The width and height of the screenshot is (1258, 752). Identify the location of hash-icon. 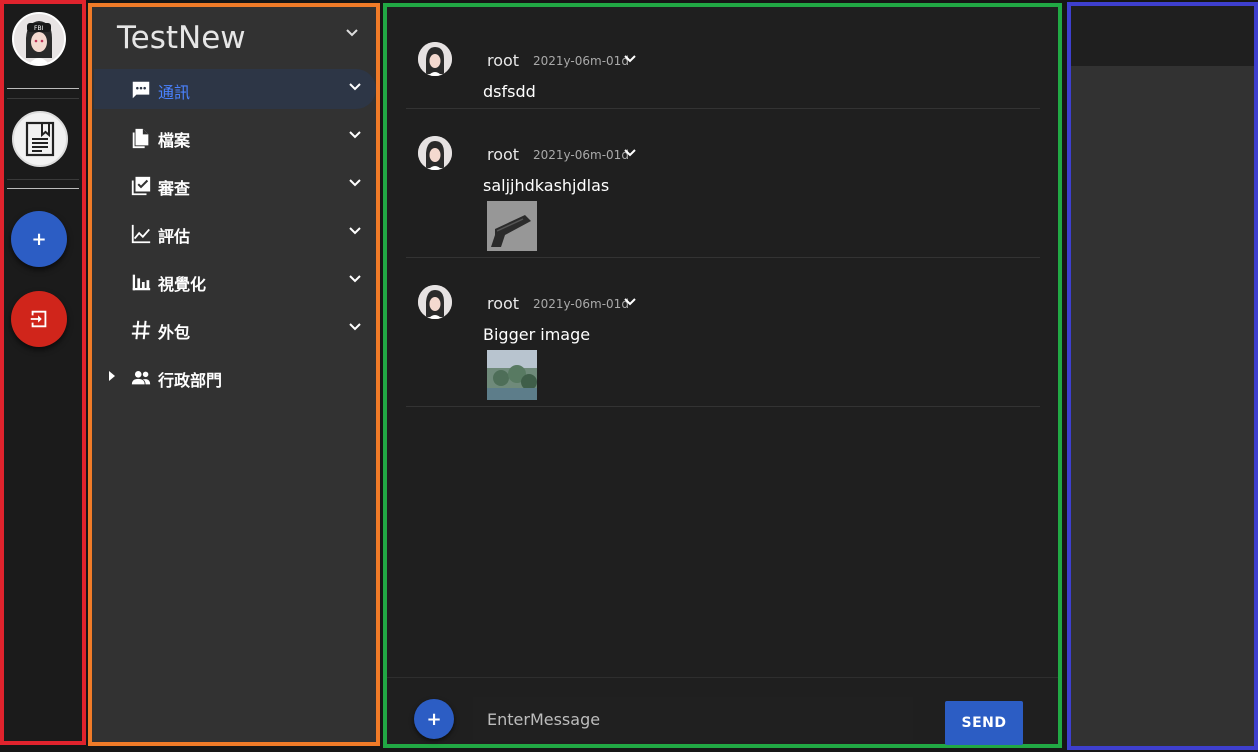
(141, 330).